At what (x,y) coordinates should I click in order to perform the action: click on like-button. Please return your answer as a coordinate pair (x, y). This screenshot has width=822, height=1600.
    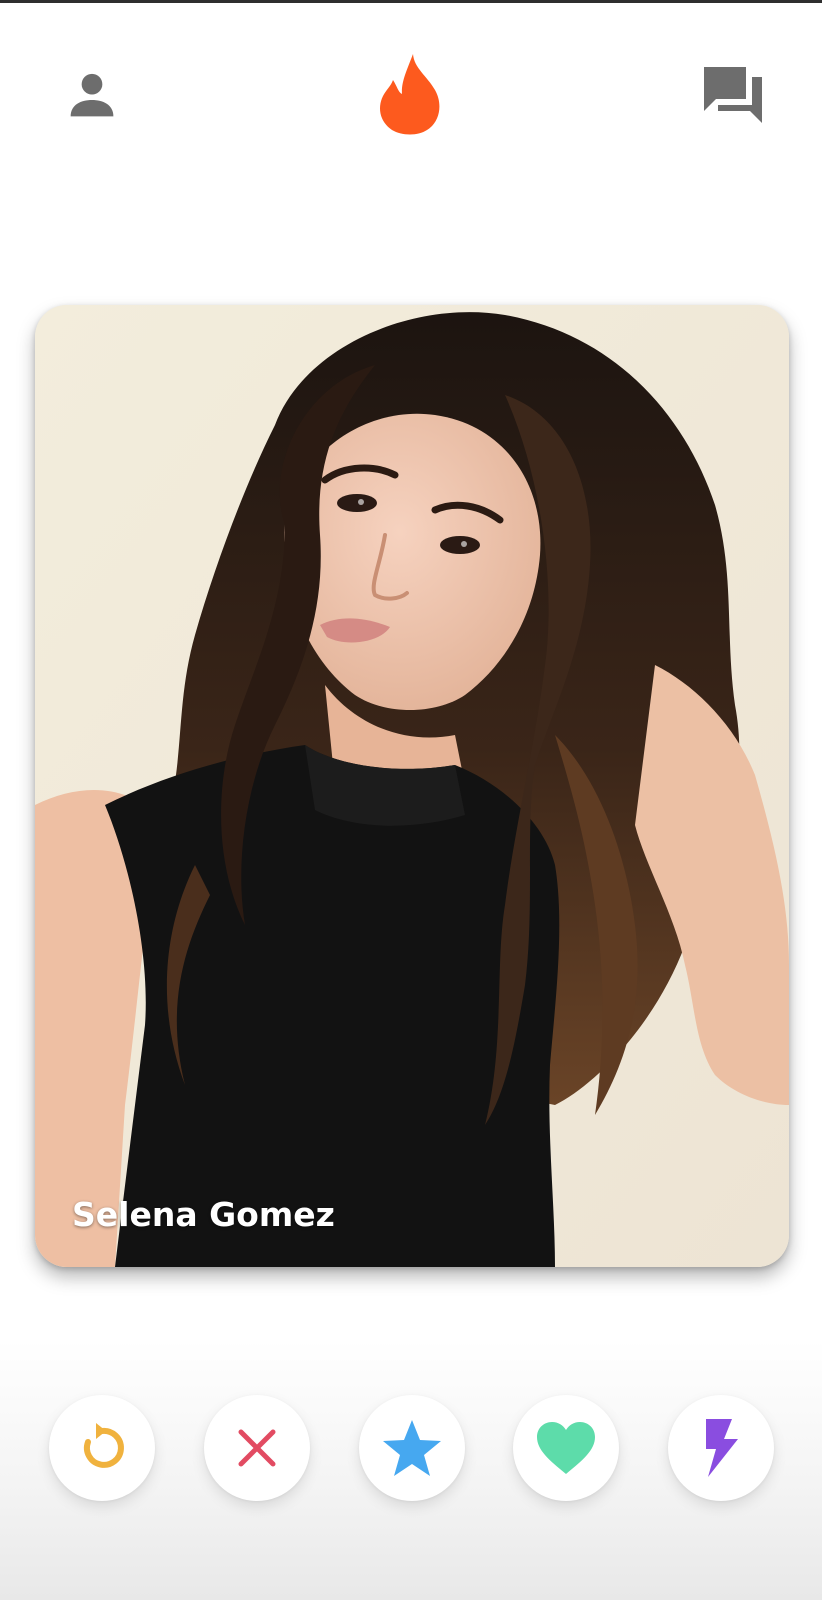
    Looking at the image, I should click on (566, 1448).